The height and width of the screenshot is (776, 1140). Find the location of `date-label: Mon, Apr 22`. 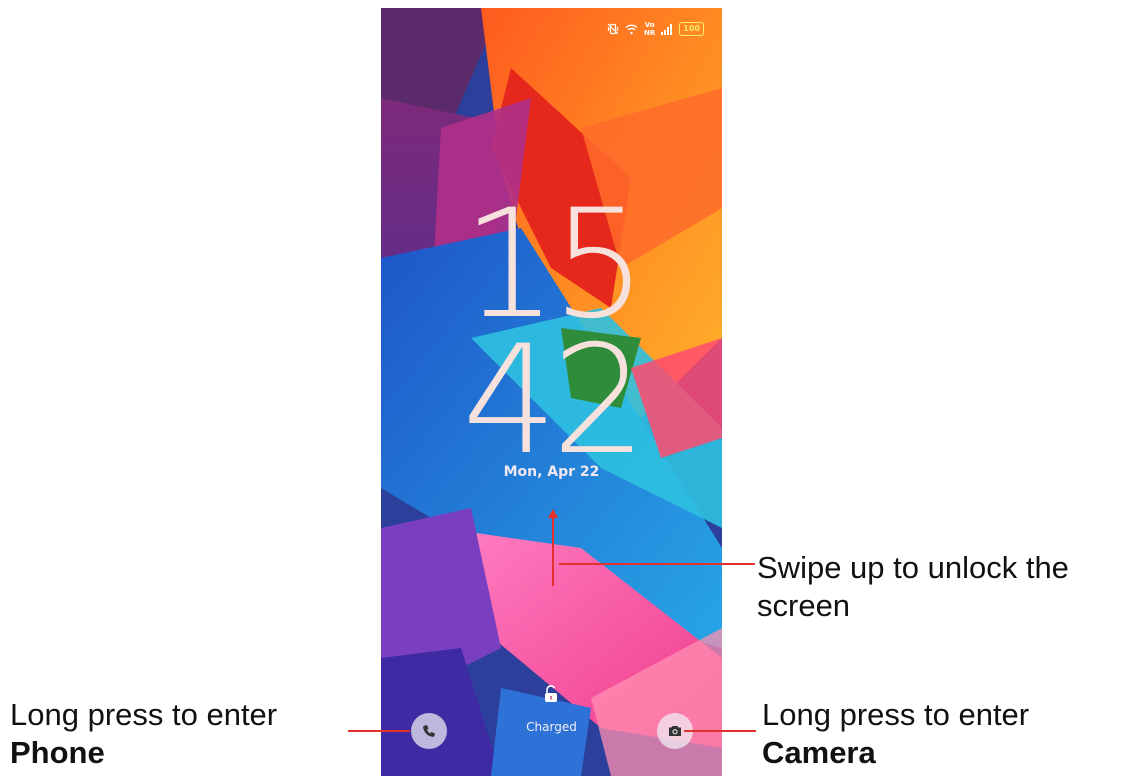

date-label: Mon, Apr 22 is located at coordinates (551, 472).